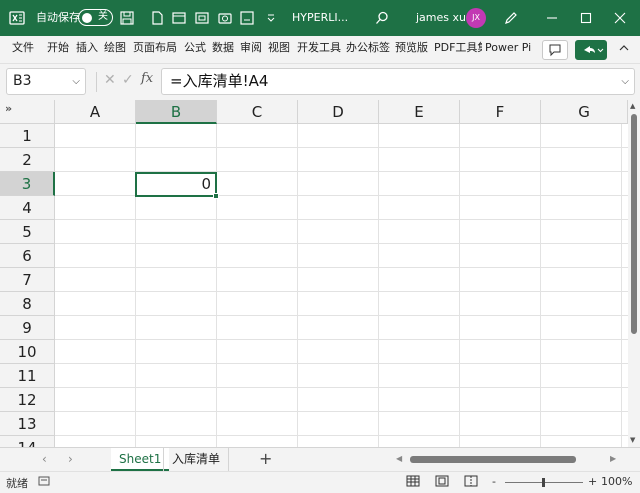 The image size is (640, 493). I want to click on divider, so click(96, 82).